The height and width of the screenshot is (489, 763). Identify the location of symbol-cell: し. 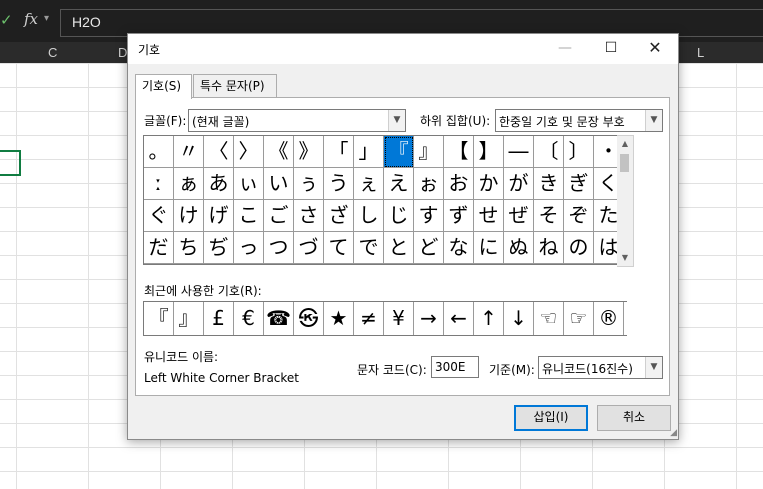
(369, 216).